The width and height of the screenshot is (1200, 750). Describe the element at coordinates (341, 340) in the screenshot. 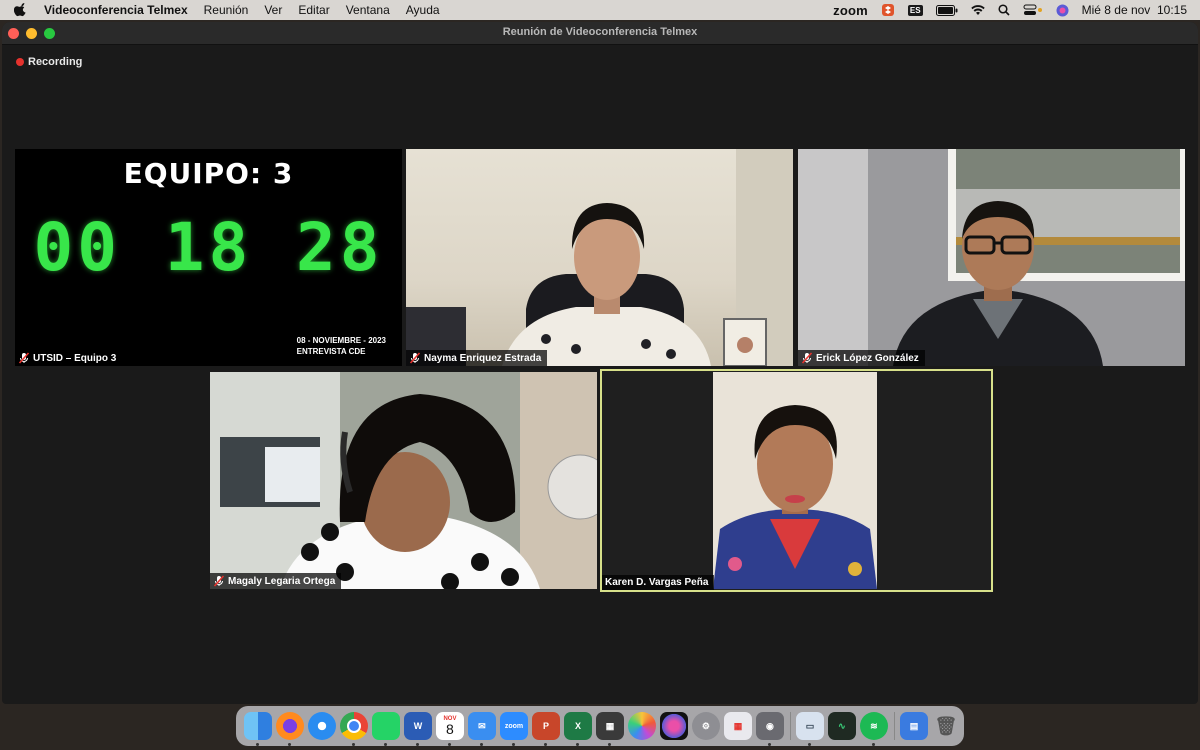

I see `equipo-date: 08 - NOVIEMBRE - 2023` at that location.